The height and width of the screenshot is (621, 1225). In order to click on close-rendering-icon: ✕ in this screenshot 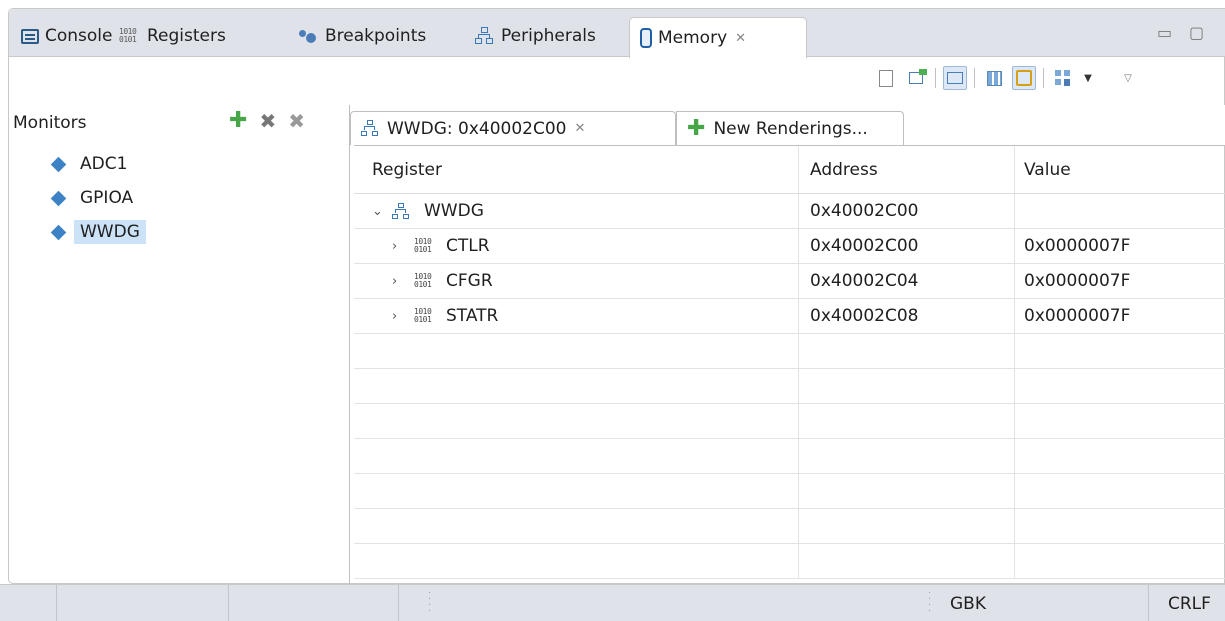, I will do `click(579, 128)`.